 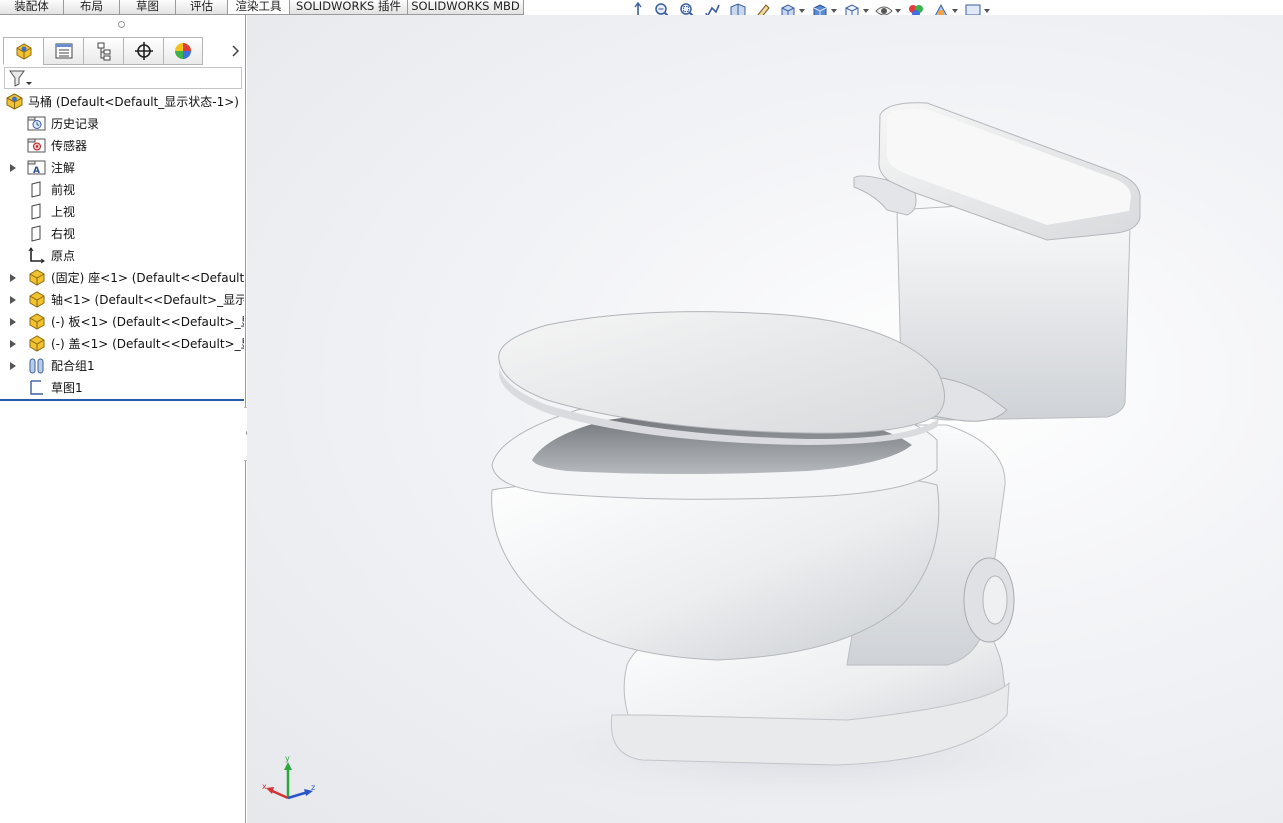 I want to click on history-folder-icon, so click(x=36, y=123).